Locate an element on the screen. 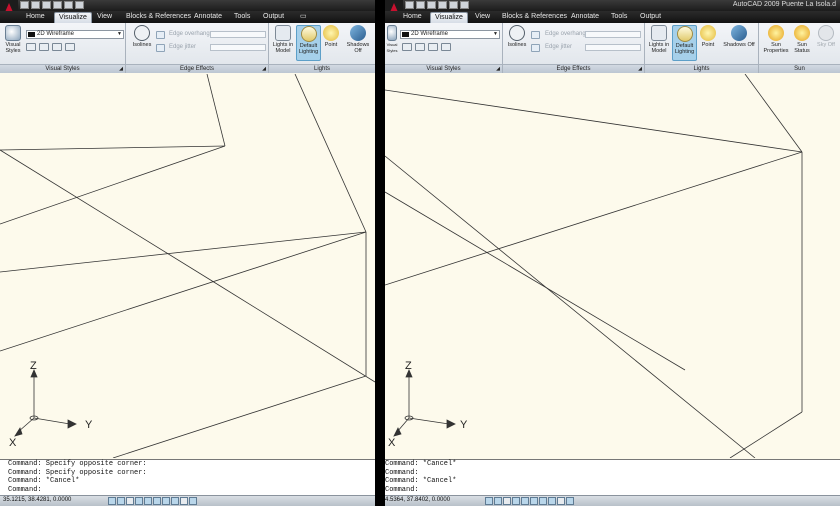 This screenshot has height=506, width=840. ribbon-minimize-icon: ▭ is located at coordinates (303, 17).